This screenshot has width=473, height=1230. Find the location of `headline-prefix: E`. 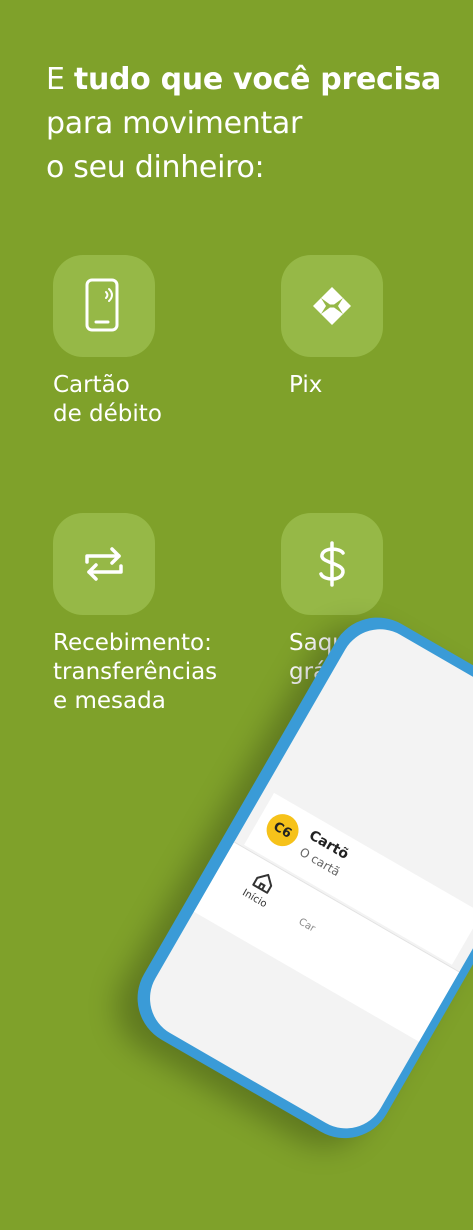

headline-prefix: E is located at coordinates (60, 79).